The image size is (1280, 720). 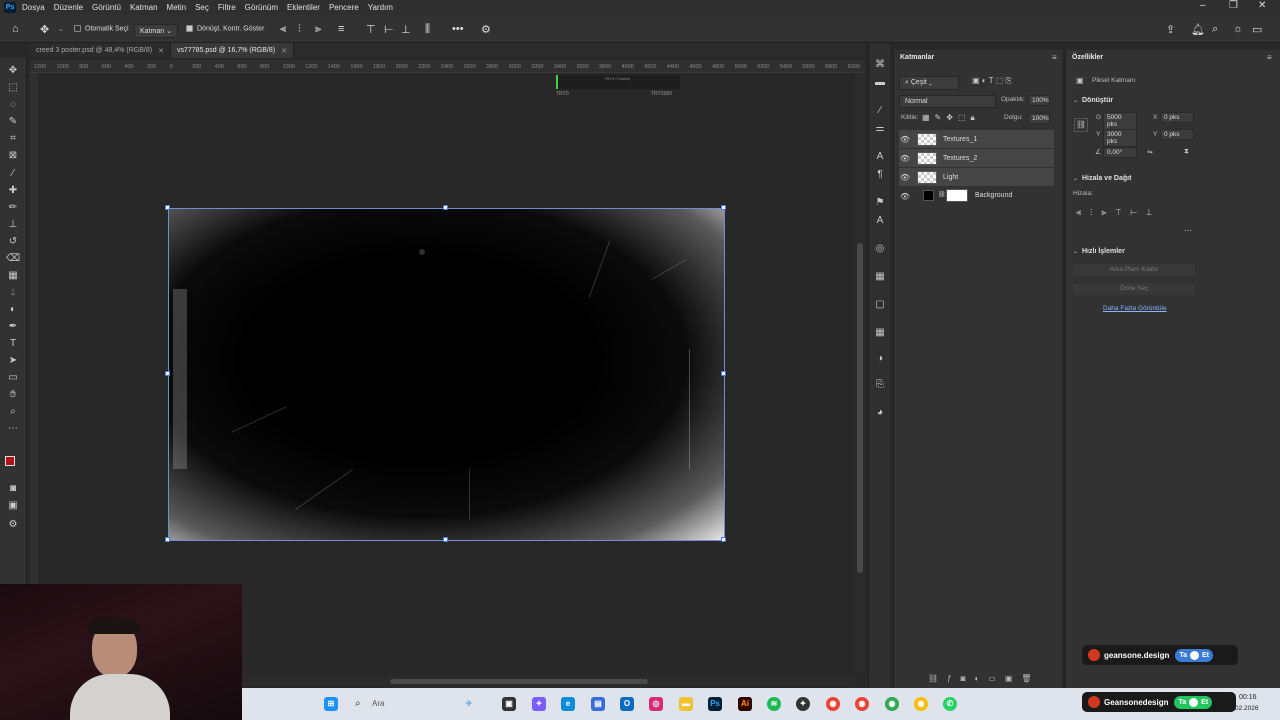 I want to click on store-icon: ▤, so click(x=598, y=704).